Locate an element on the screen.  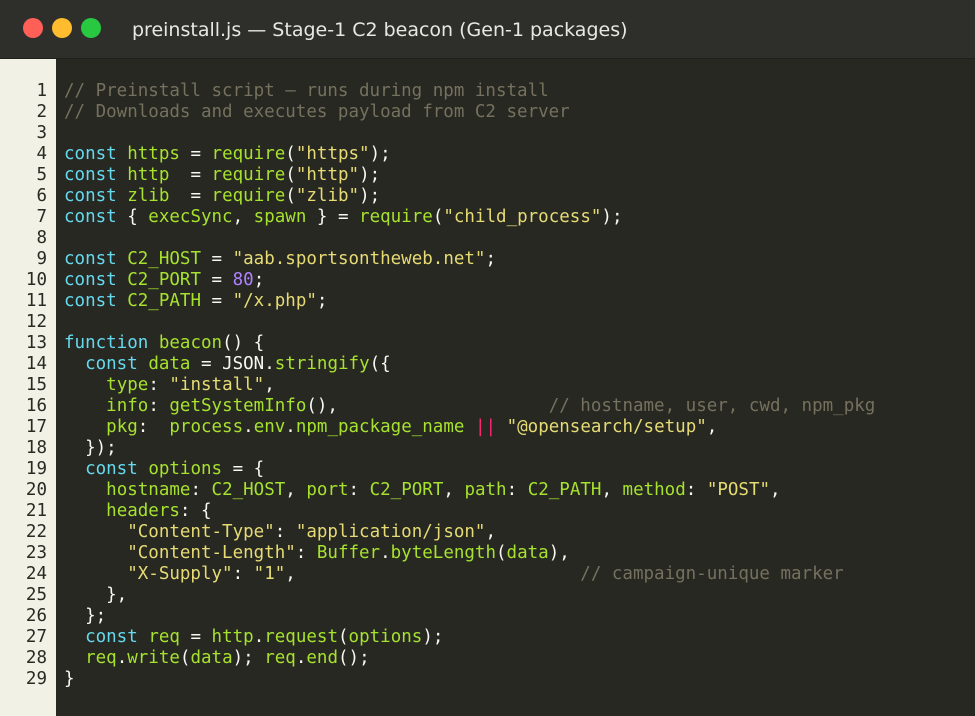
line-number: 28 is located at coordinates (36, 658).